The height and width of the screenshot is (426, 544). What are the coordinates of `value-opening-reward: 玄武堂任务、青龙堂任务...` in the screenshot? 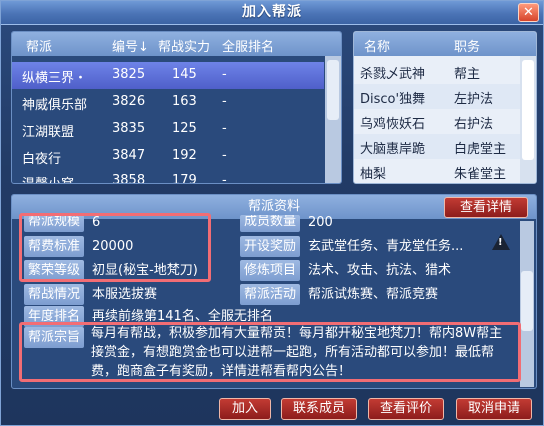 It's located at (386, 246).